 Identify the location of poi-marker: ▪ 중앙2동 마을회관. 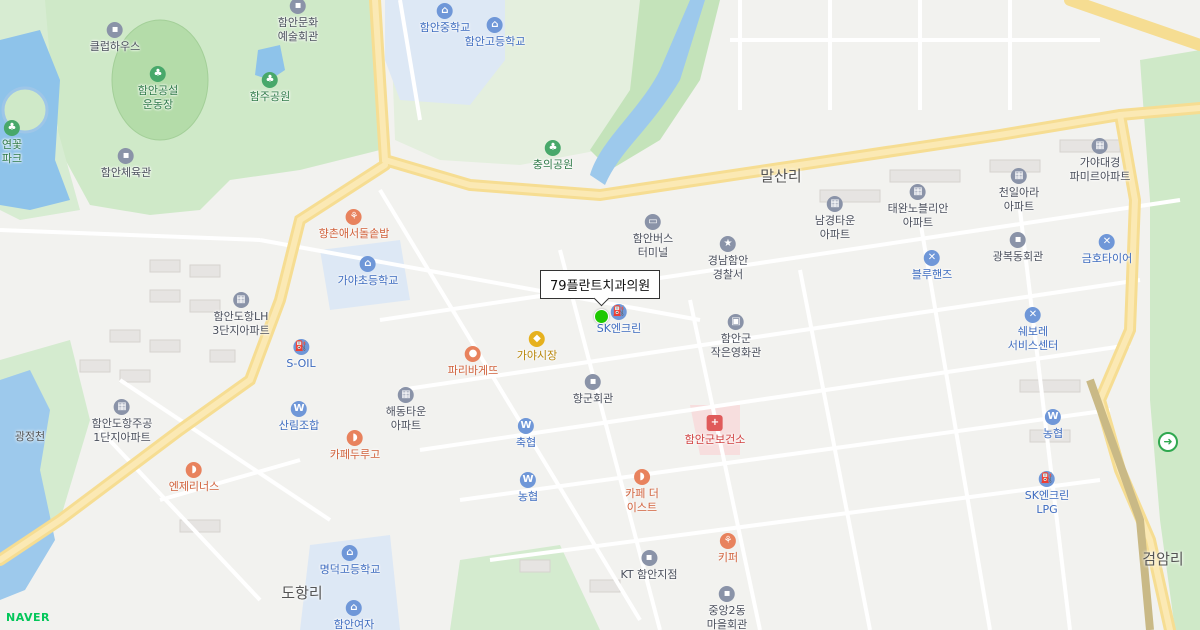
(727, 608).